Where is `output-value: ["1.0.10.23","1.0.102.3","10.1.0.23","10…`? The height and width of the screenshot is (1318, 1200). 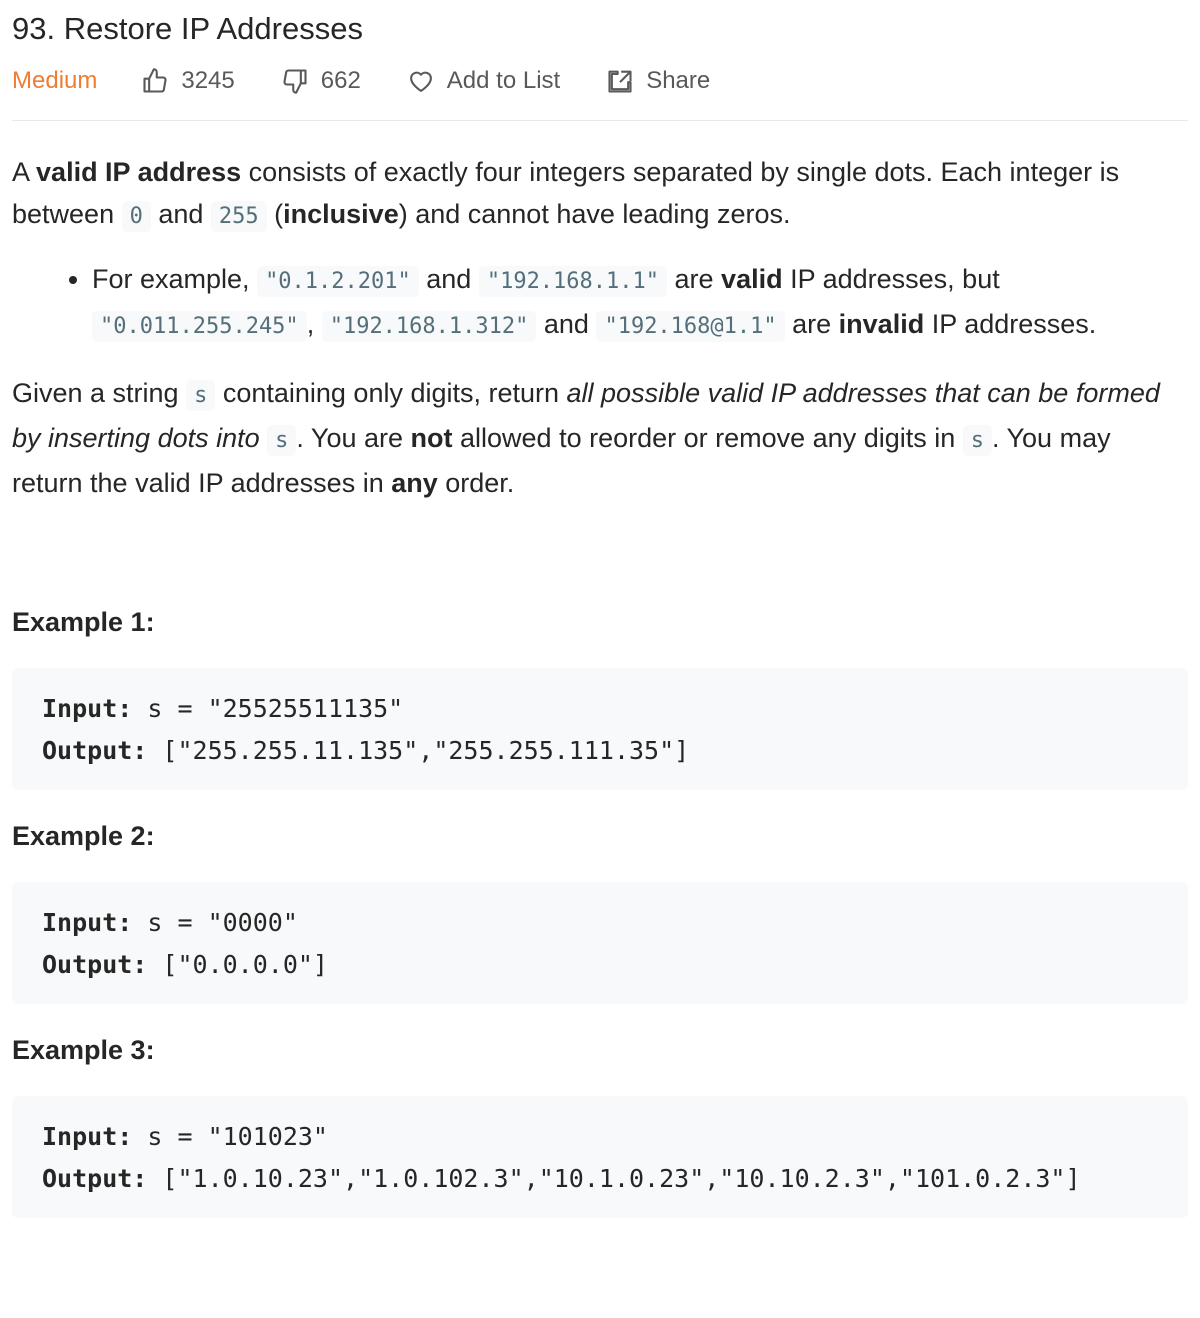 output-value: ["1.0.10.23","1.0.102.3","10.1.0.23","10… is located at coordinates (614, 1178).